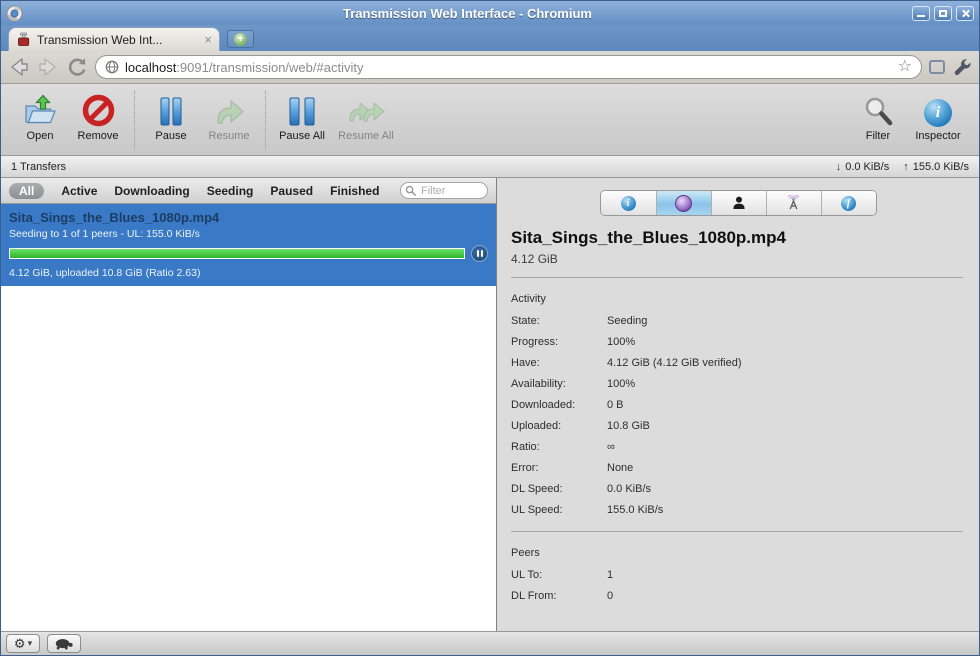 This screenshot has width=980, height=656. Describe the element at coordinates (64, 643) in the screenshot. I see `turtle-mode-button` at that location.